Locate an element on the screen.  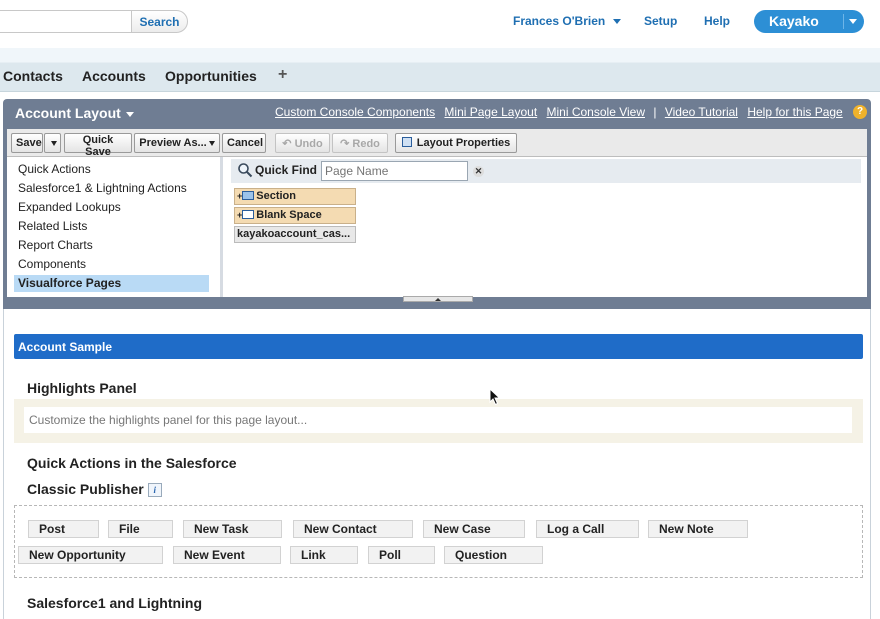
user-menu: Frances O'Brien is located at coordinates (567, 21).